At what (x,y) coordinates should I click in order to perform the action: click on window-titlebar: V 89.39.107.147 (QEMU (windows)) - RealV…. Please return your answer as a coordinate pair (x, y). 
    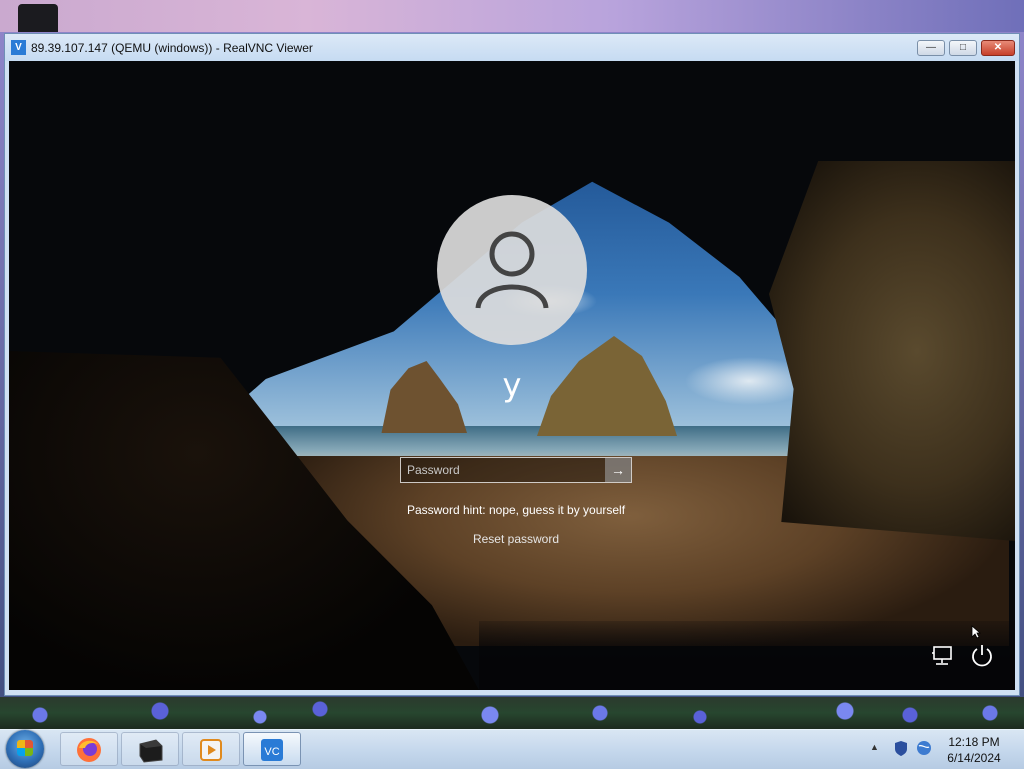
    Looking at the image, I should click on (512, 47).